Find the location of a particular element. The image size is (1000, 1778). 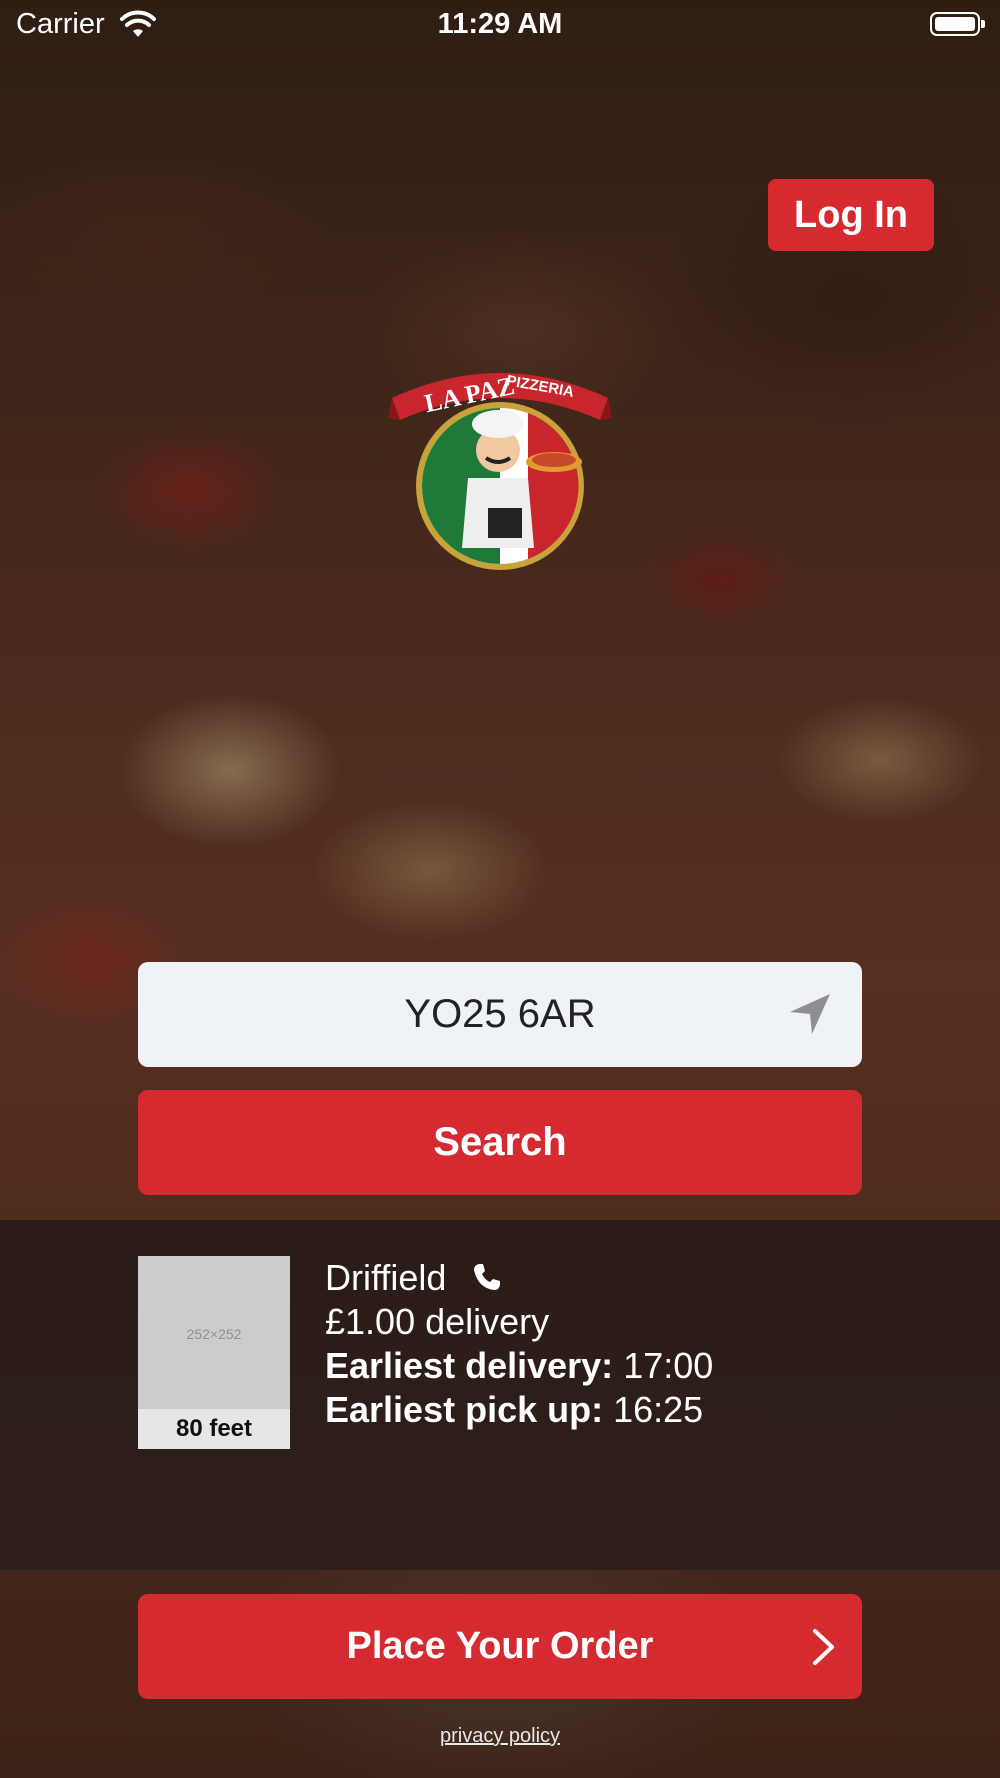

status-bar: Carrier 11:29 AM is located at coordinates (500, 25).